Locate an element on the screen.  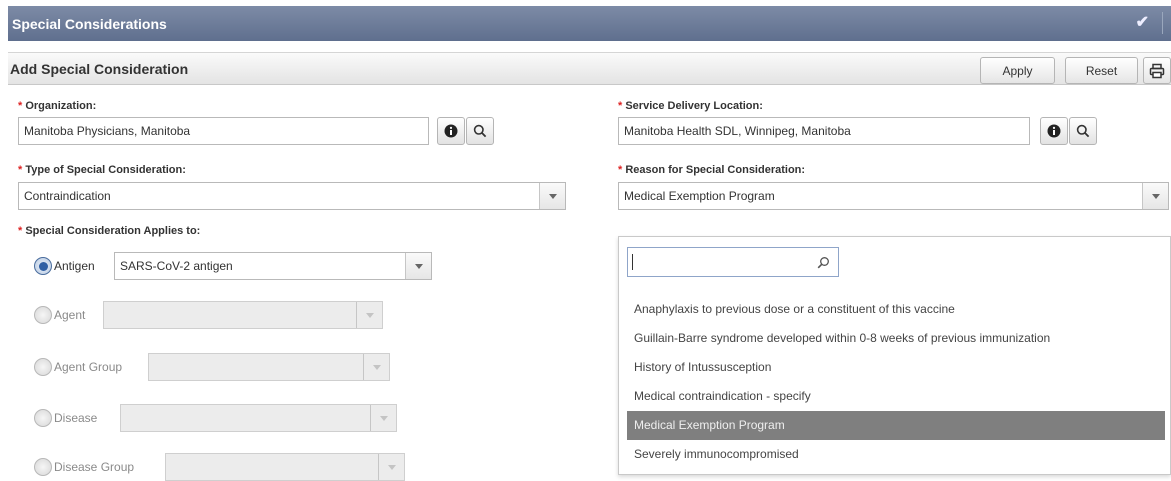
disease-group-select is located at coordinates (285, 467).